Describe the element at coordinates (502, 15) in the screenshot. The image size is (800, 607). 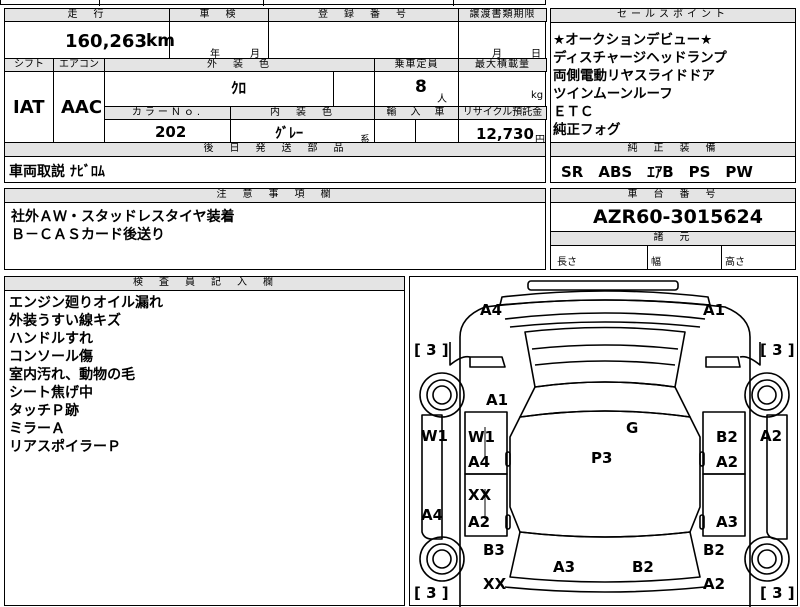
I see `transfer-header: 譲渡書類期限` at that location.